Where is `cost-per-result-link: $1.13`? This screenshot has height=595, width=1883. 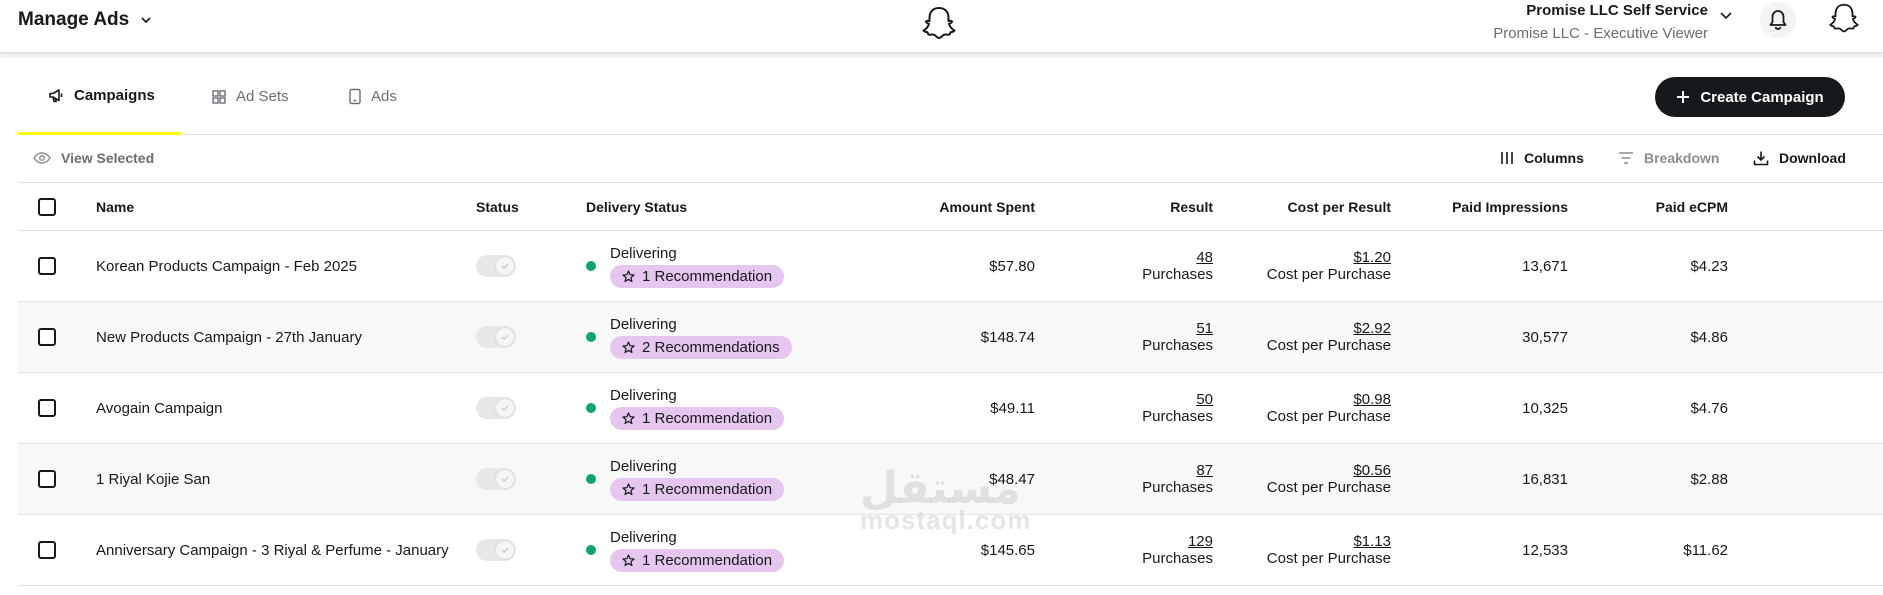
cost-per-result-link: $1.13 is located at coordinates (1372, 541).